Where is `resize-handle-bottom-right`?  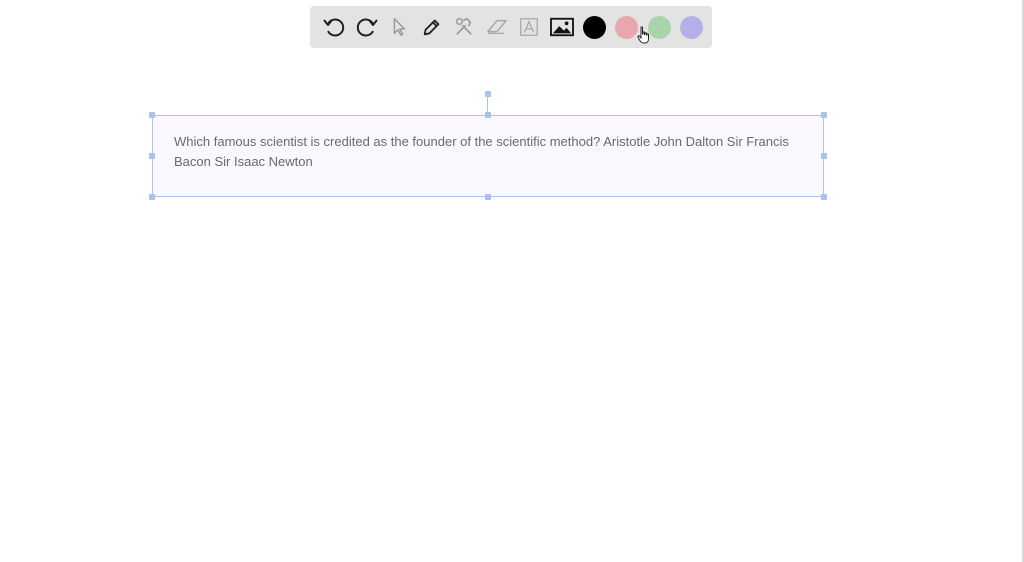 resize-handle-bottom-right is located at coordinates (824, 197).